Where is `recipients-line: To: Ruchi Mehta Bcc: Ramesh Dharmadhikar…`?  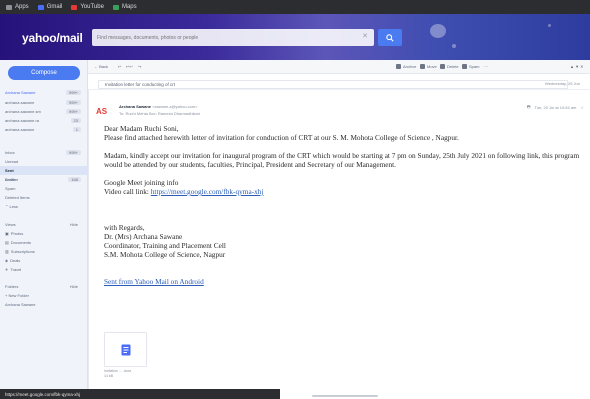
recipients-line: To: Ruchi Mehta Bcc: Ramesh Dharmadhikar… is located at coordinates (159, 113).